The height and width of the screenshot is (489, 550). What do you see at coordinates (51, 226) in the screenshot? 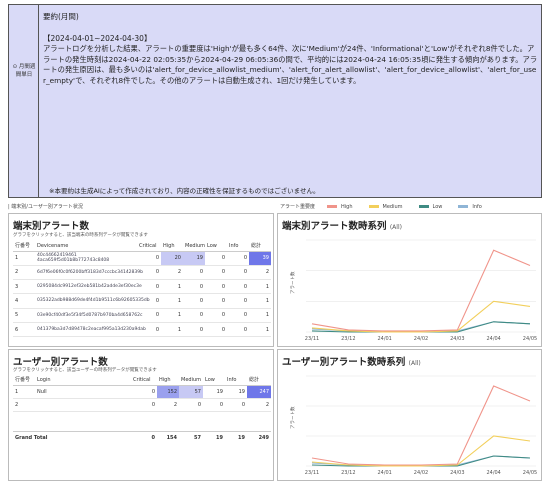
I see `device-table-title: 端末別アラート数` at bounding box center [51, 226].